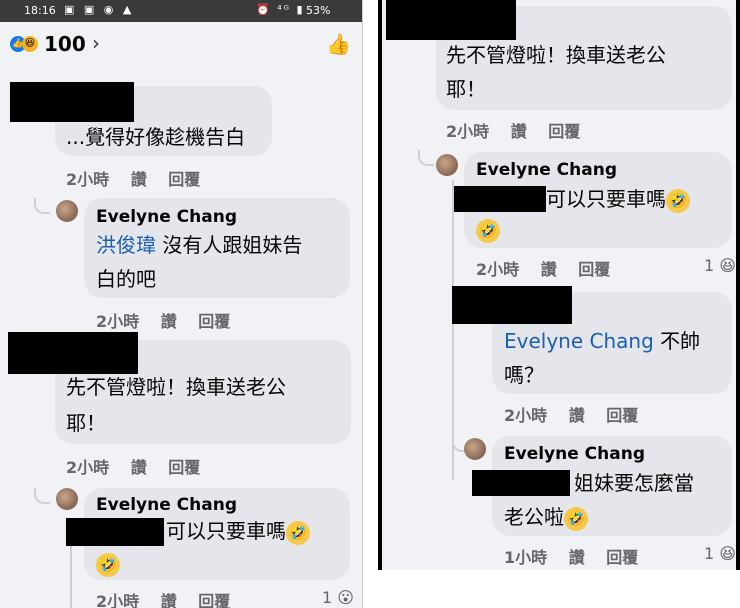  Describe the element at coordinates (126, 245) in the screenshot. I see `mention-link: 洪俊瑋` at that location.